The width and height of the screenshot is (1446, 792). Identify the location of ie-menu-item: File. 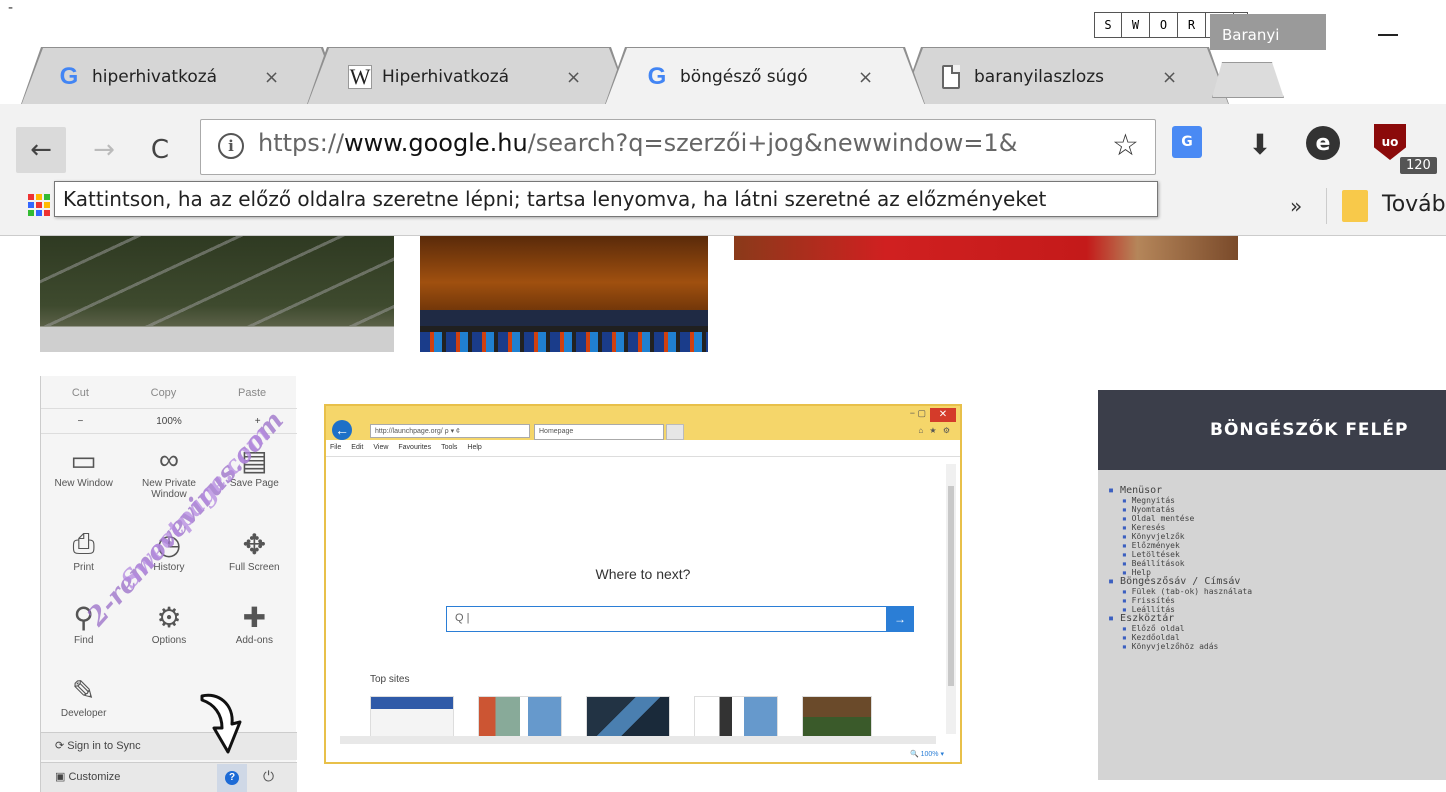
(336, 447).